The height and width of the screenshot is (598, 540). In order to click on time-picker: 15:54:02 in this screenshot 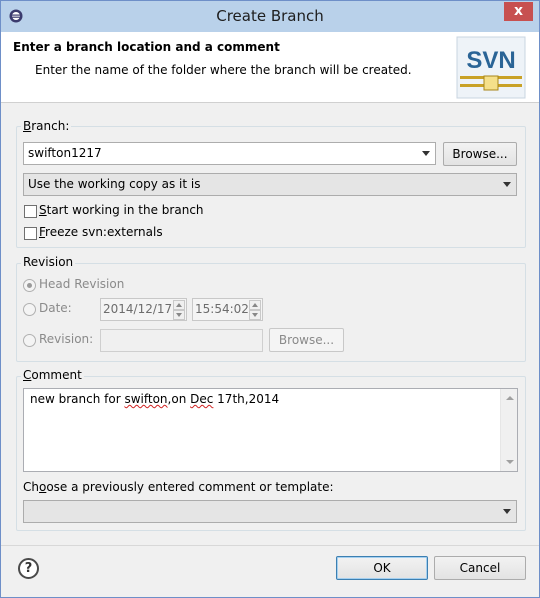, I will do `click(227, 309)`.